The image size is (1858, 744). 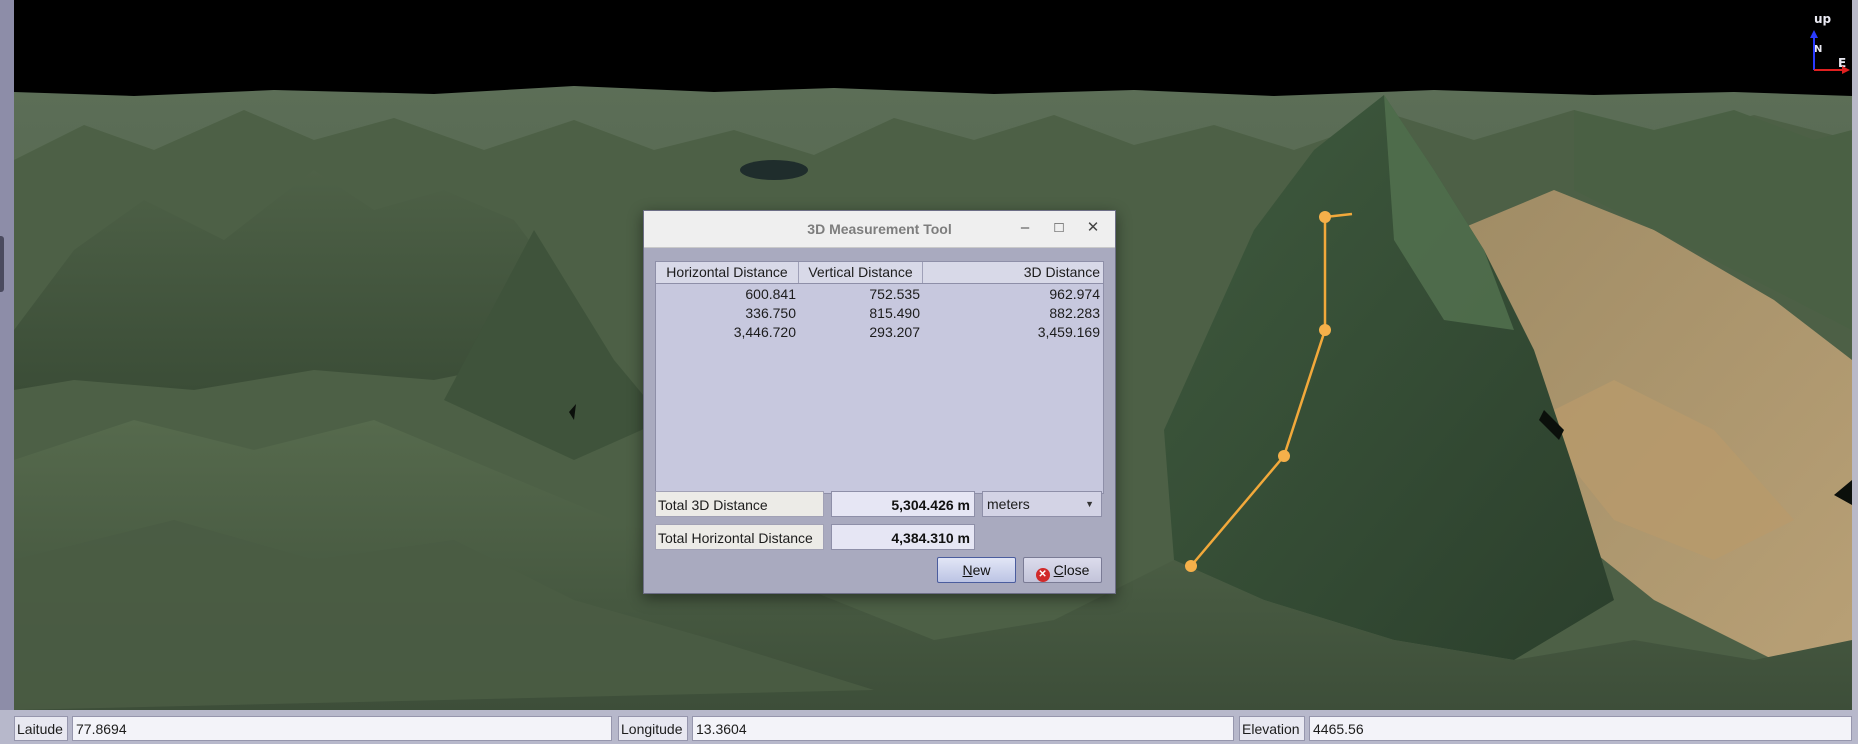 I want to click on cell-vertical: 815.490, so click(x=894, y=313).